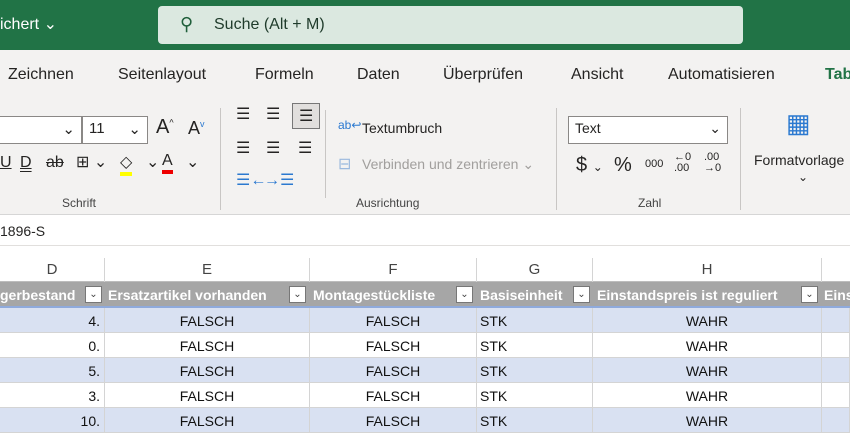 This screenshot has height=436, width=850. I want to click on tab-daten: Daten, so click(378, 75).